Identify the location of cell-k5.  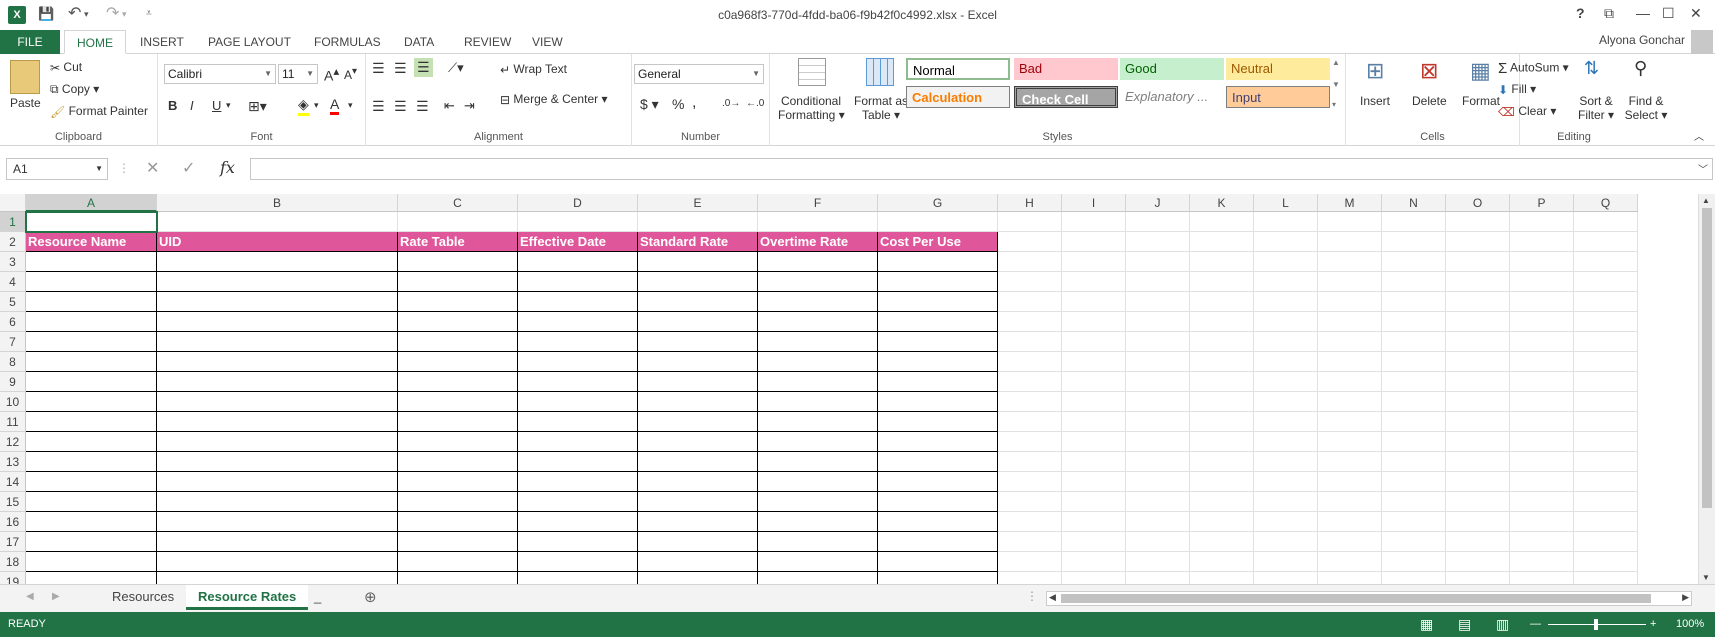
(1222, 302).